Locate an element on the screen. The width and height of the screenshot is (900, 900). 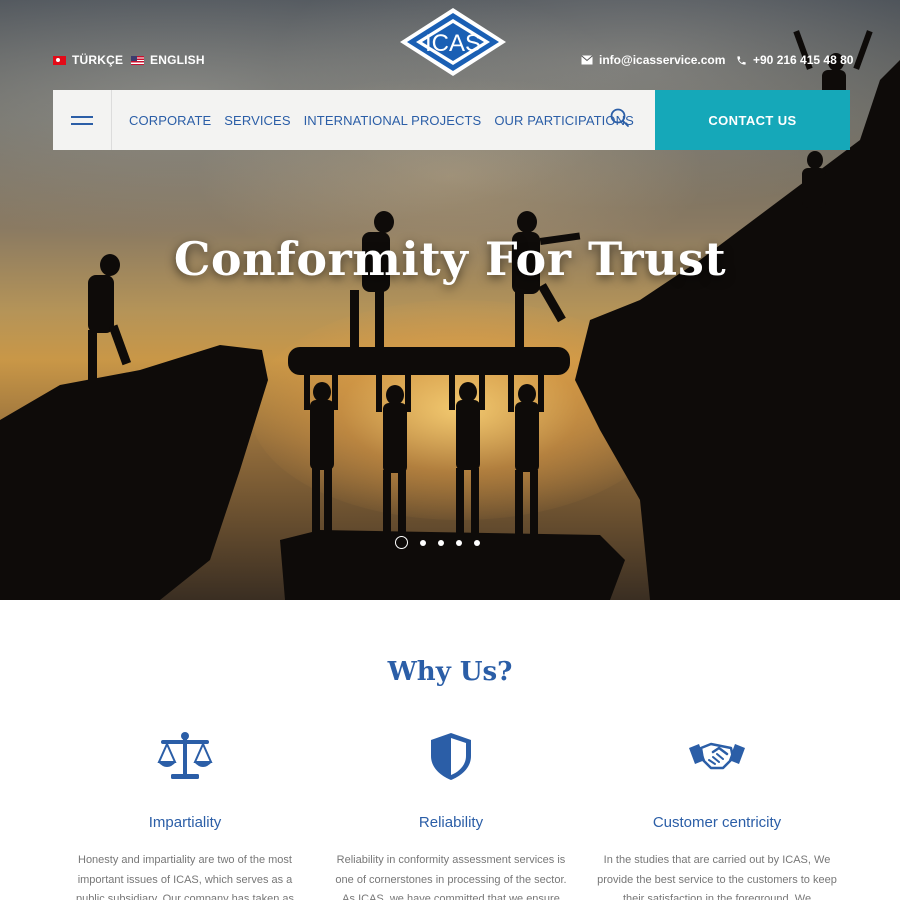
email-link: info@icasservice.com is located at coordinates (653, 60).